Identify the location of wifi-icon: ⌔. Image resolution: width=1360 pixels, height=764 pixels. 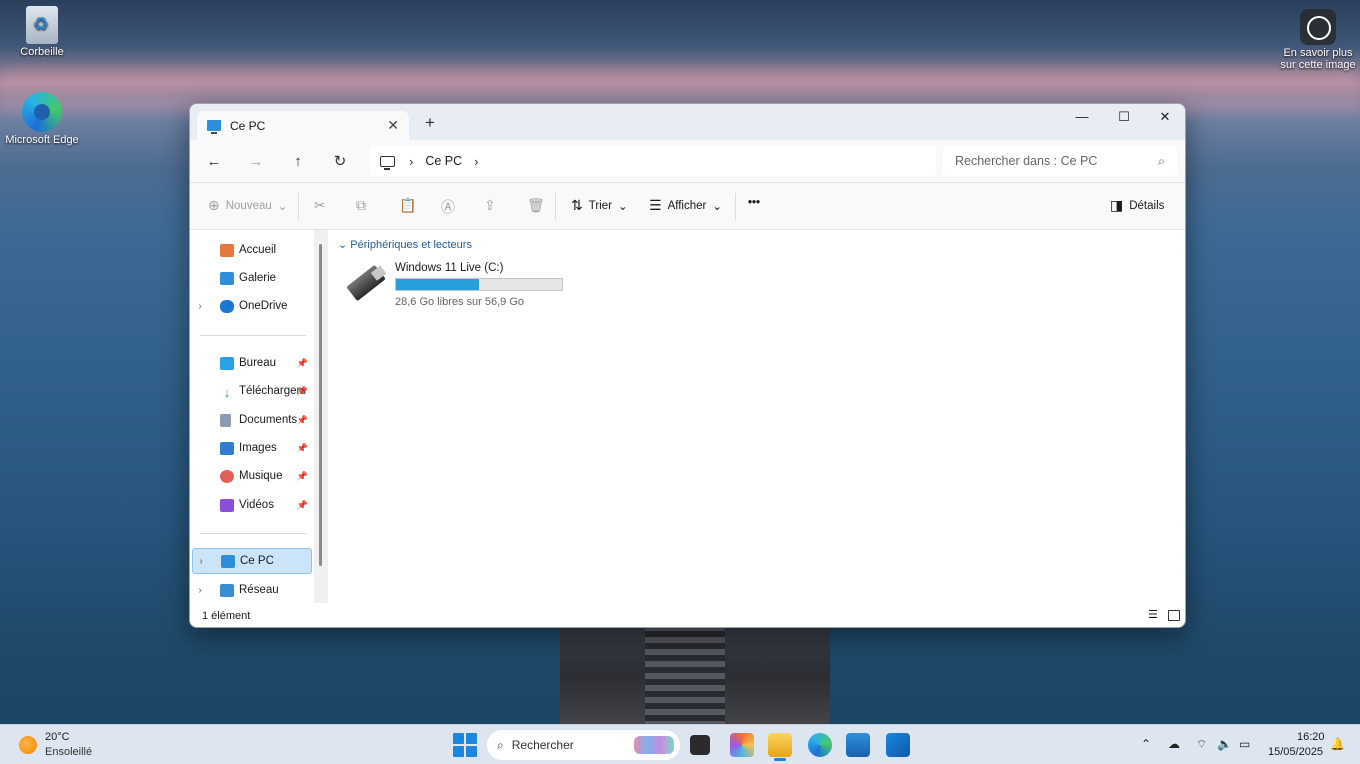
(1201, 744).